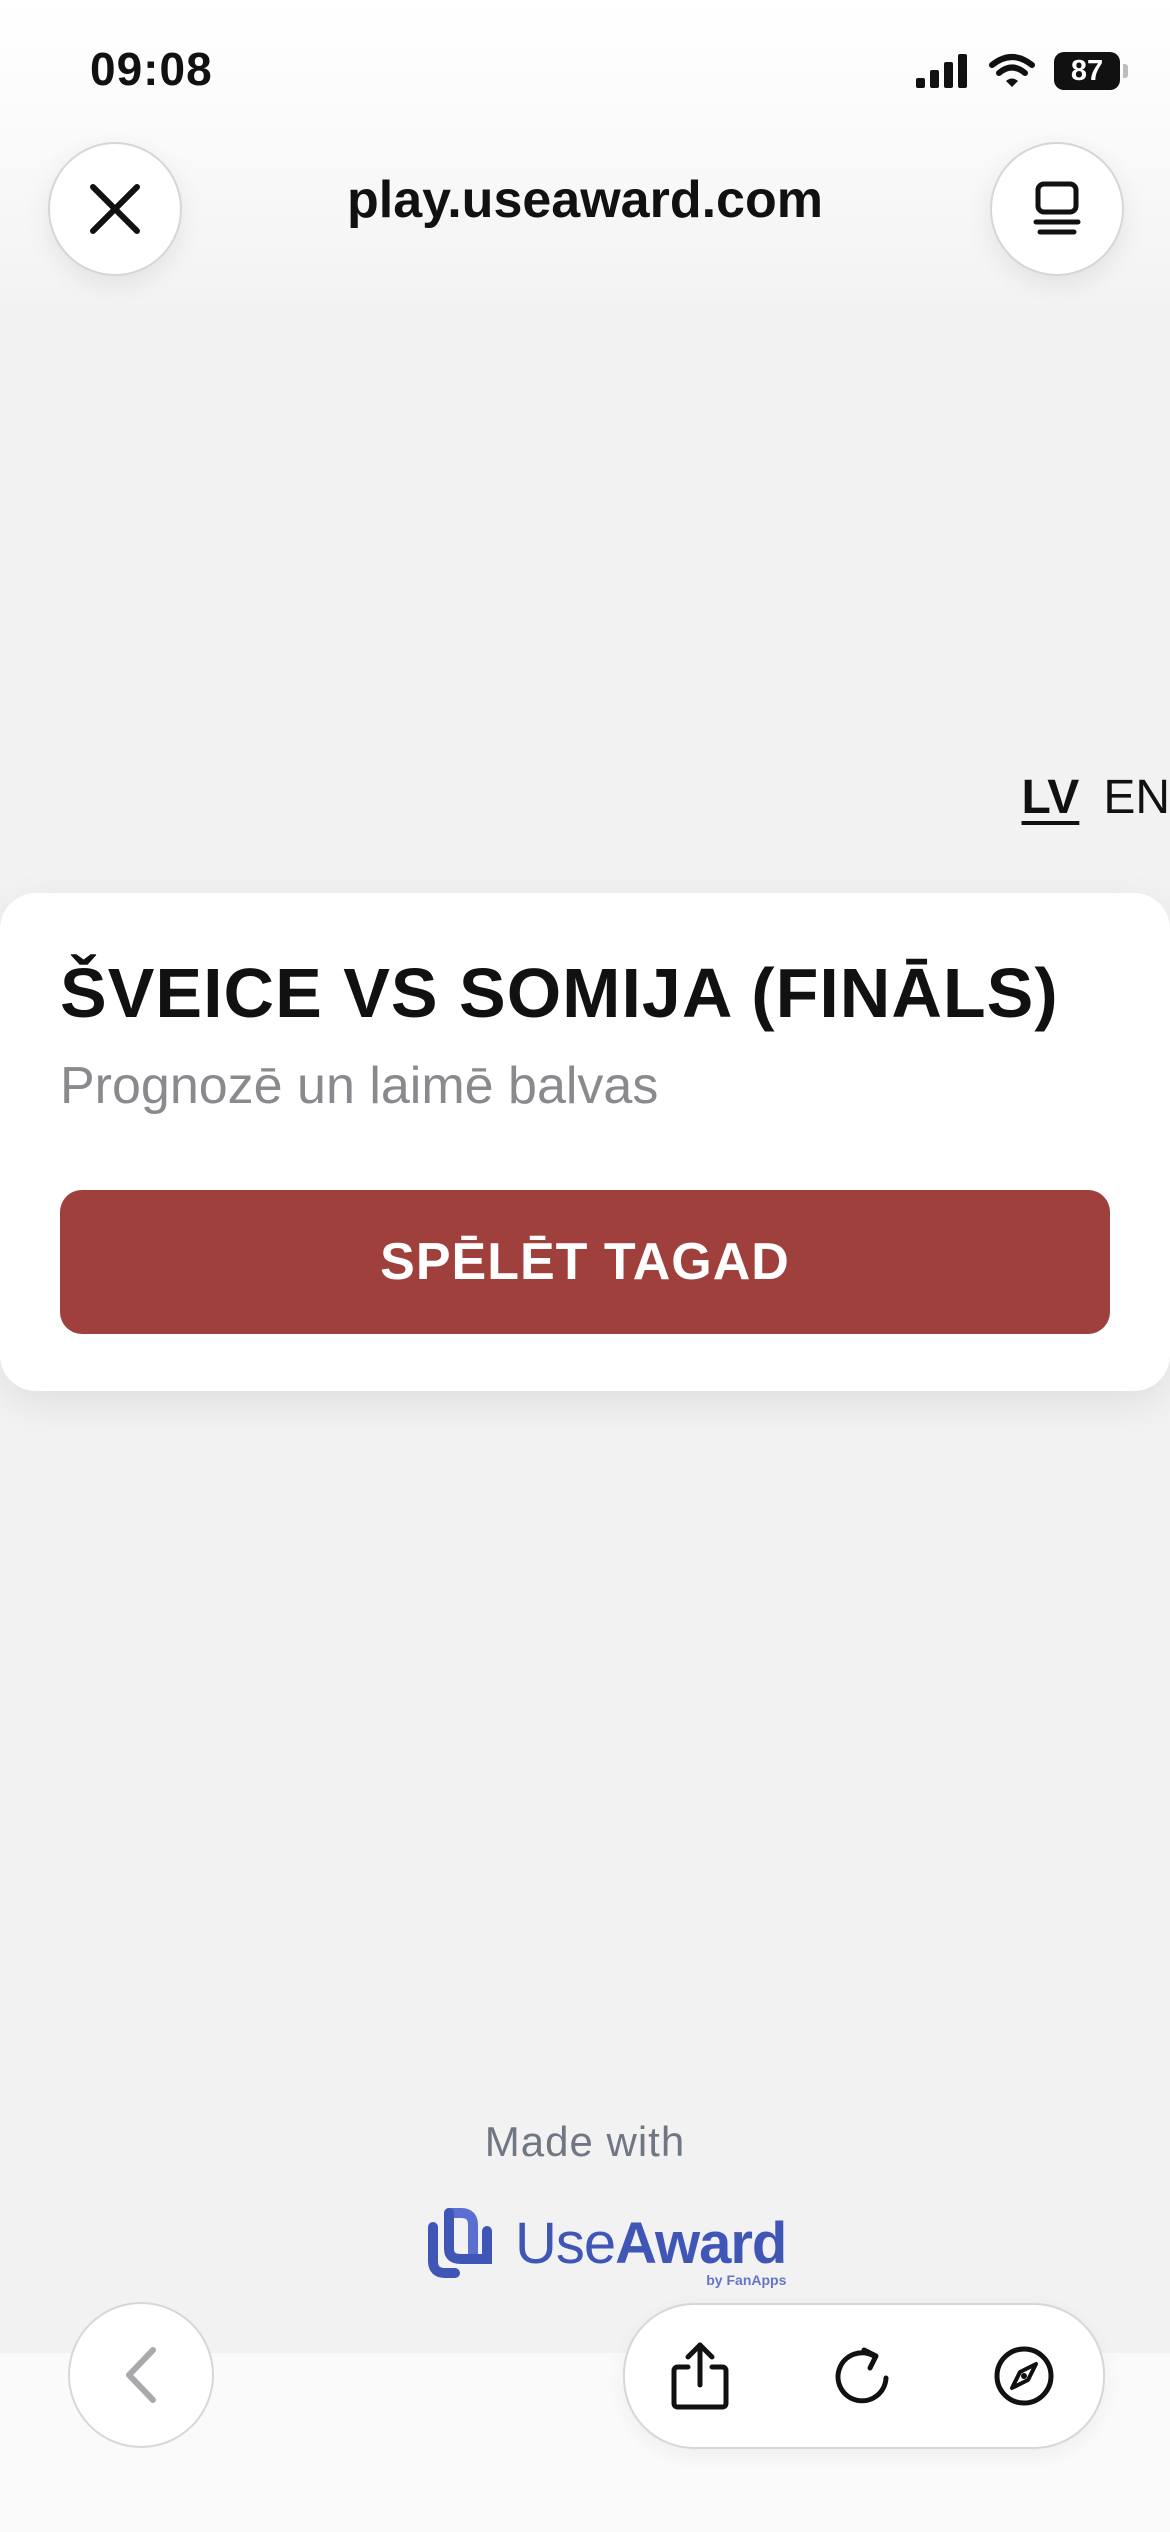 The image size is (1170, 2532). I want to click on back-button, so click(141, 2375).